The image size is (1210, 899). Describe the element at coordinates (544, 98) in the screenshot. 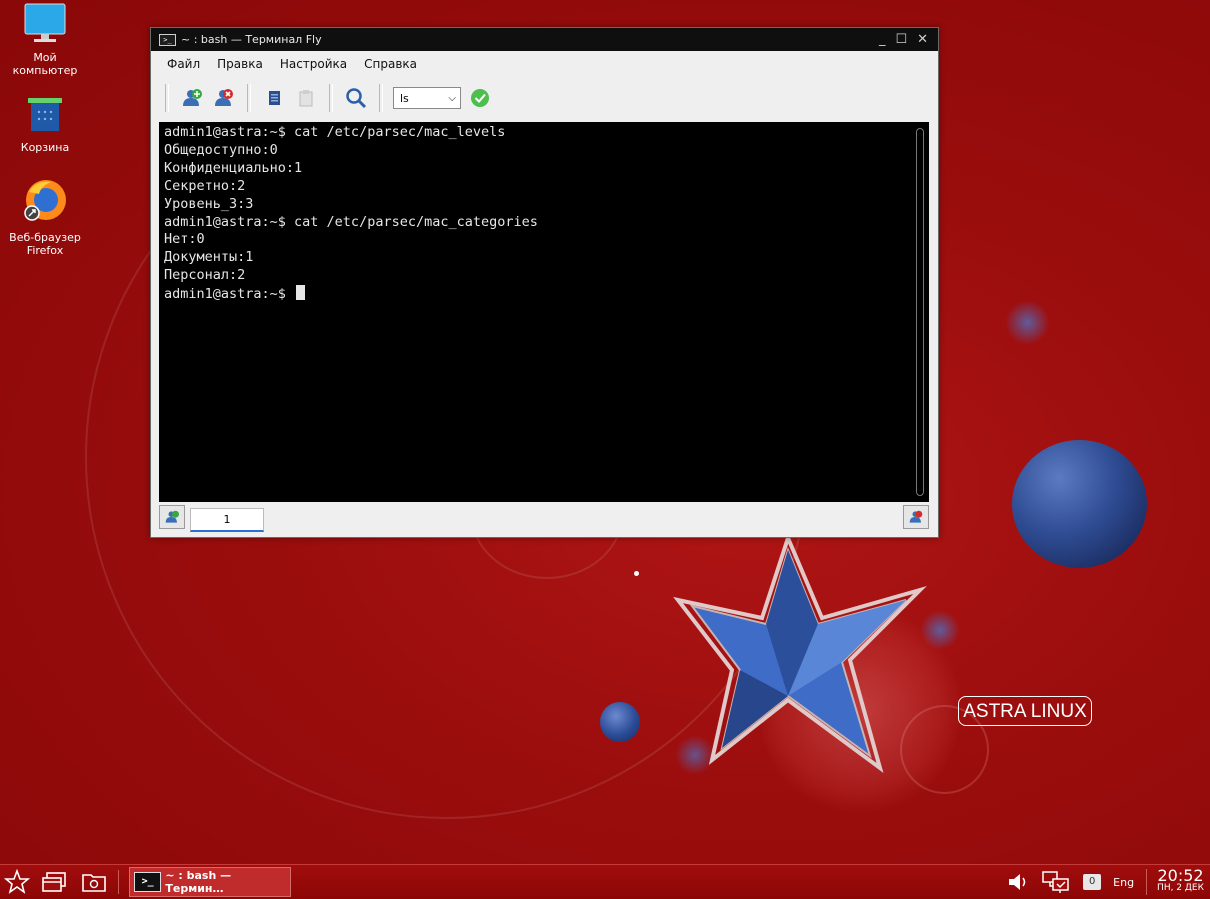

I see `toolbar: ls ⌵` at that location.